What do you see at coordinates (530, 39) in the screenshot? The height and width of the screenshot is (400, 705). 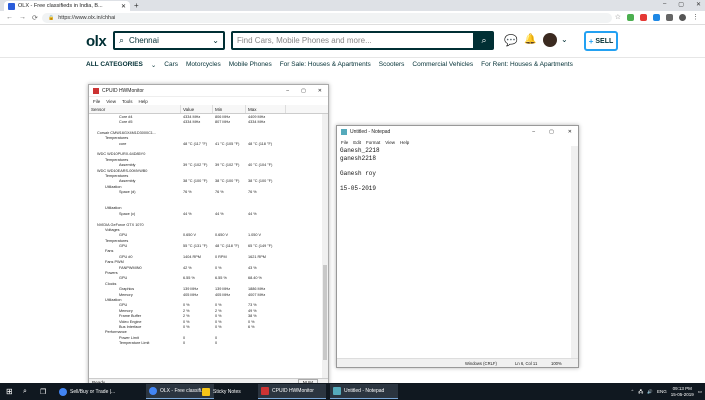 I see `bell-icon: 🔔` at bounding box center [530, 39].